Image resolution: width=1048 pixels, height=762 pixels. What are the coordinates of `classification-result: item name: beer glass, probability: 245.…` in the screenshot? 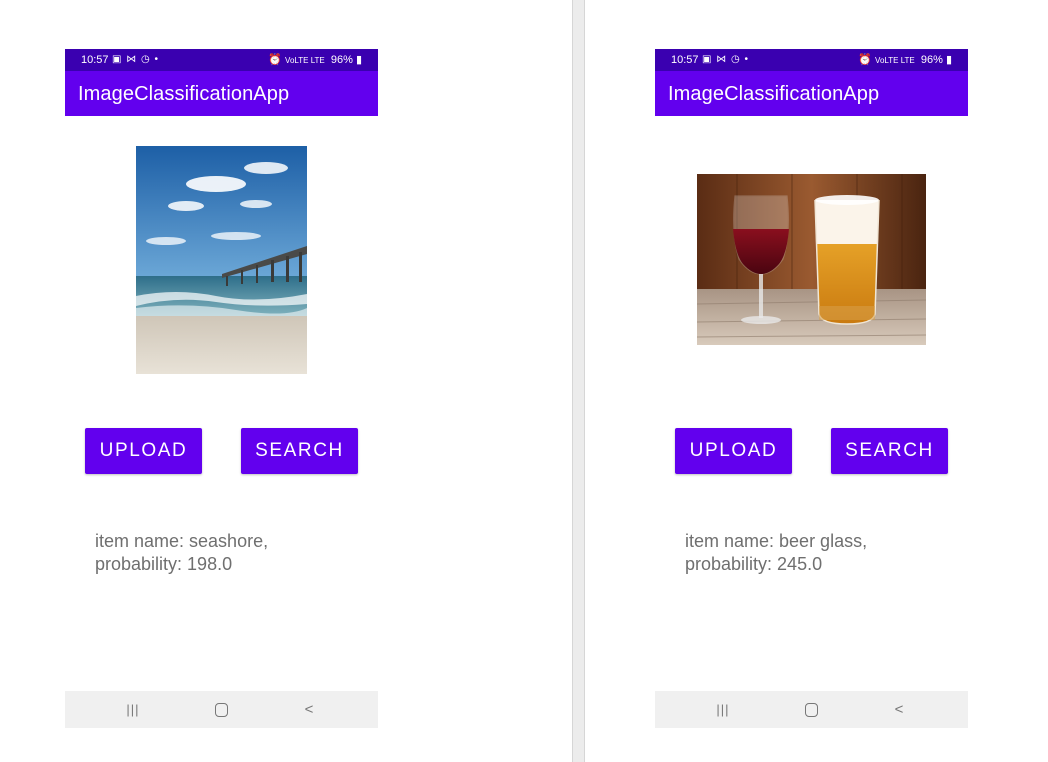 It's located at (815, 553).